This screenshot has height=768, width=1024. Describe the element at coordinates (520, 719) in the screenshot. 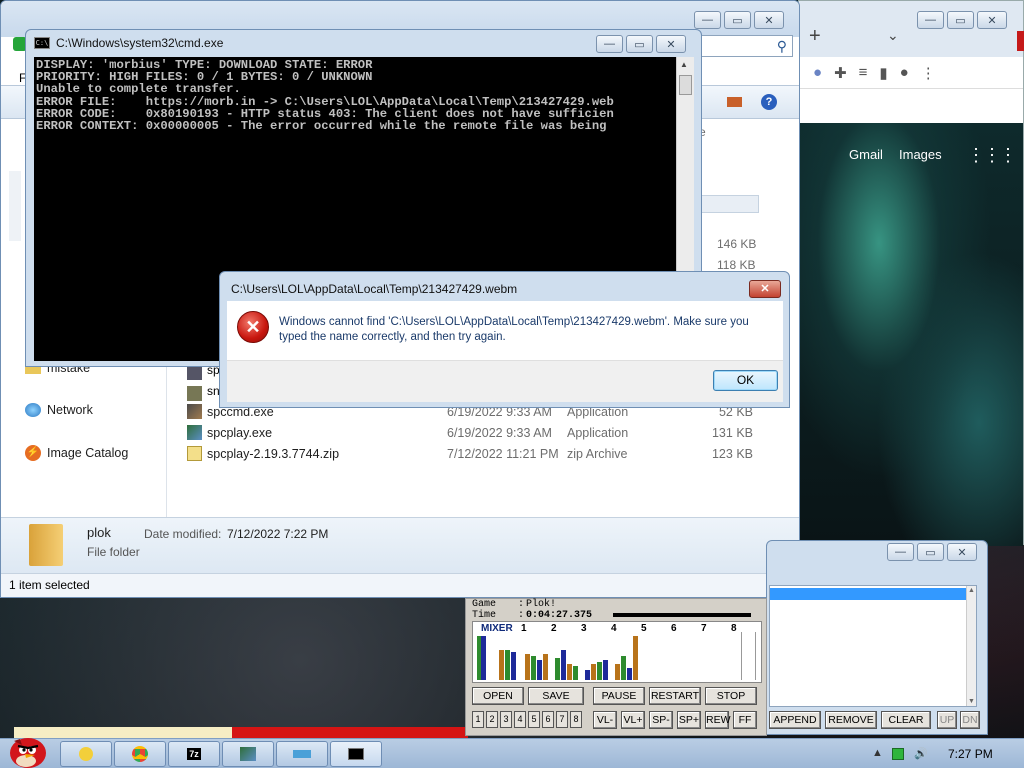

I see `channel-toggle: 4` at that location.